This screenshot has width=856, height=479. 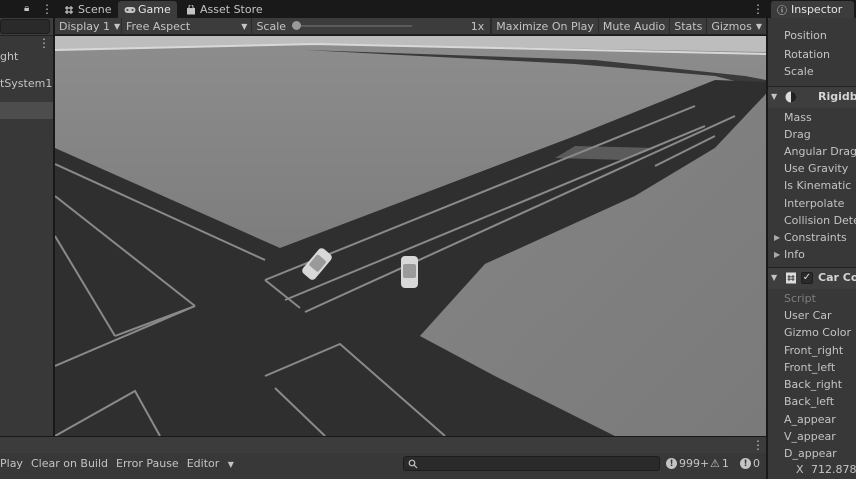 I want to click on hierarchy-search-input, so click(x=25, y=26).